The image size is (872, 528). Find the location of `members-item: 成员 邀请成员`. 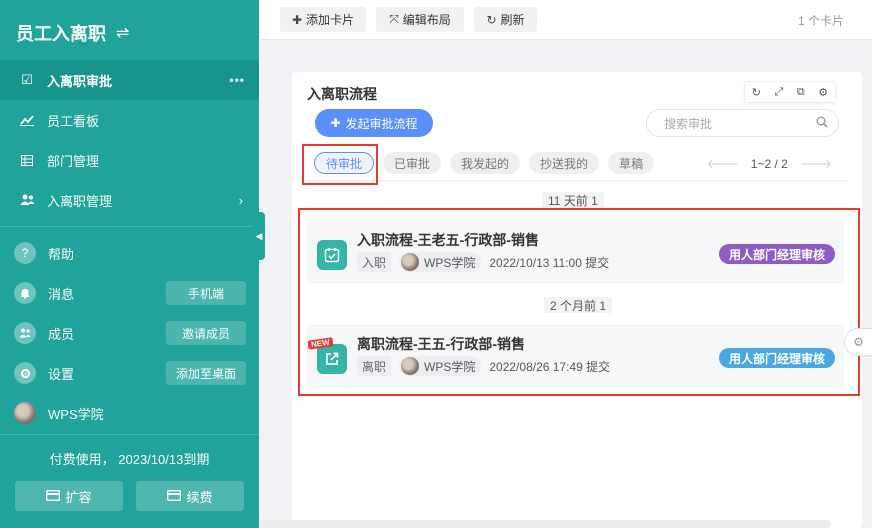

members-item: 成员 邀请成员 is located at coordinates (130, 333).